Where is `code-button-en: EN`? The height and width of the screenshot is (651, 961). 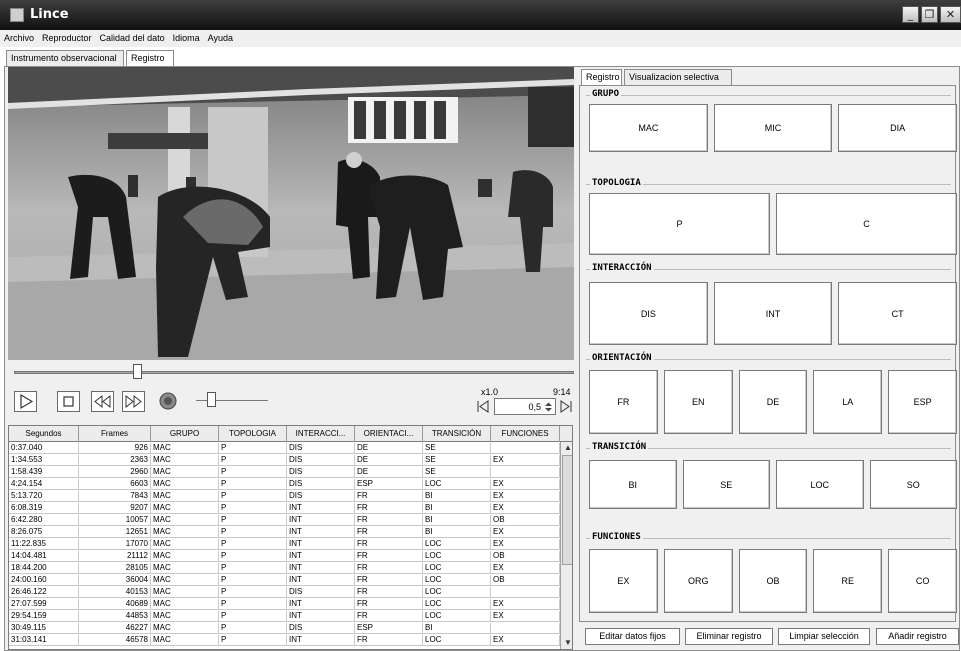
code-button-en: EN is located at coordinates (698, 402).